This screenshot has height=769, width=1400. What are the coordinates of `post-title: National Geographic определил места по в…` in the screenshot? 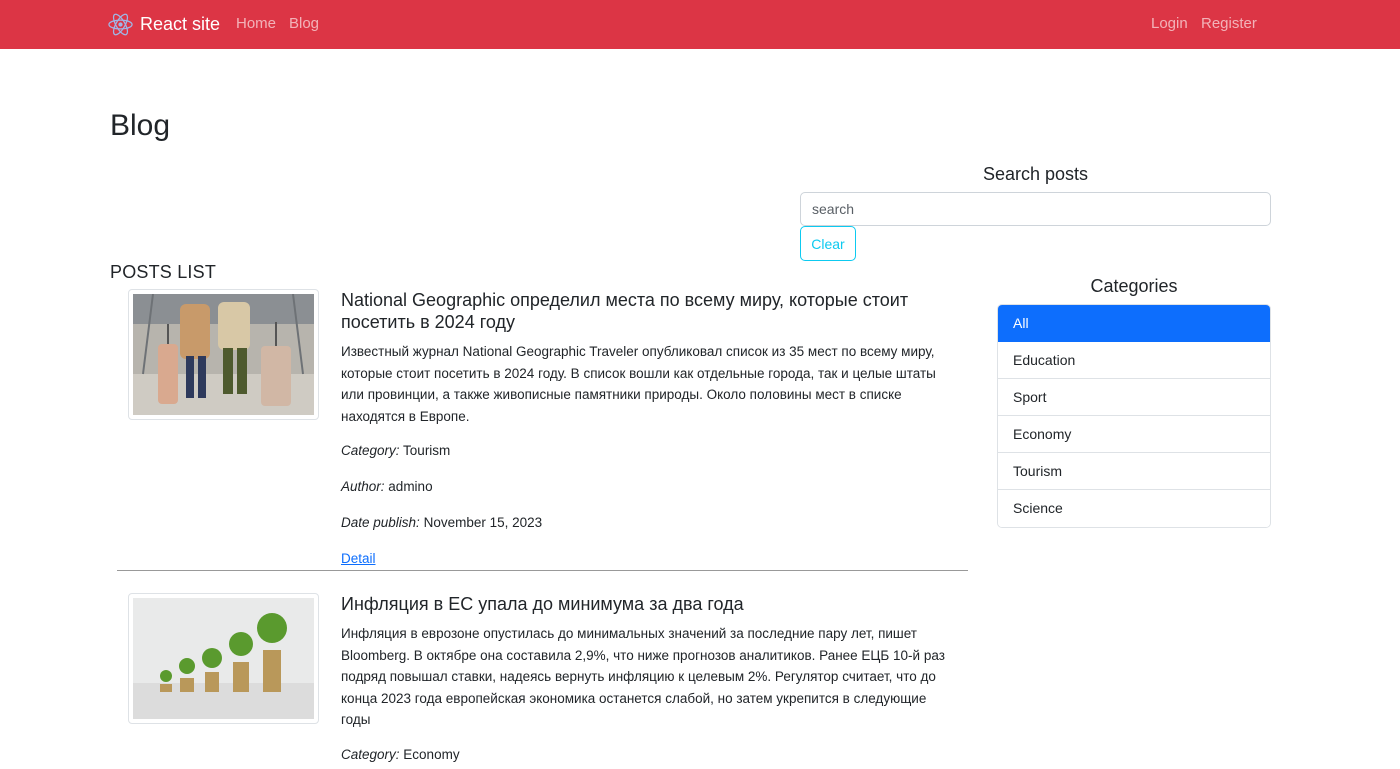 It's located at (625, 311).